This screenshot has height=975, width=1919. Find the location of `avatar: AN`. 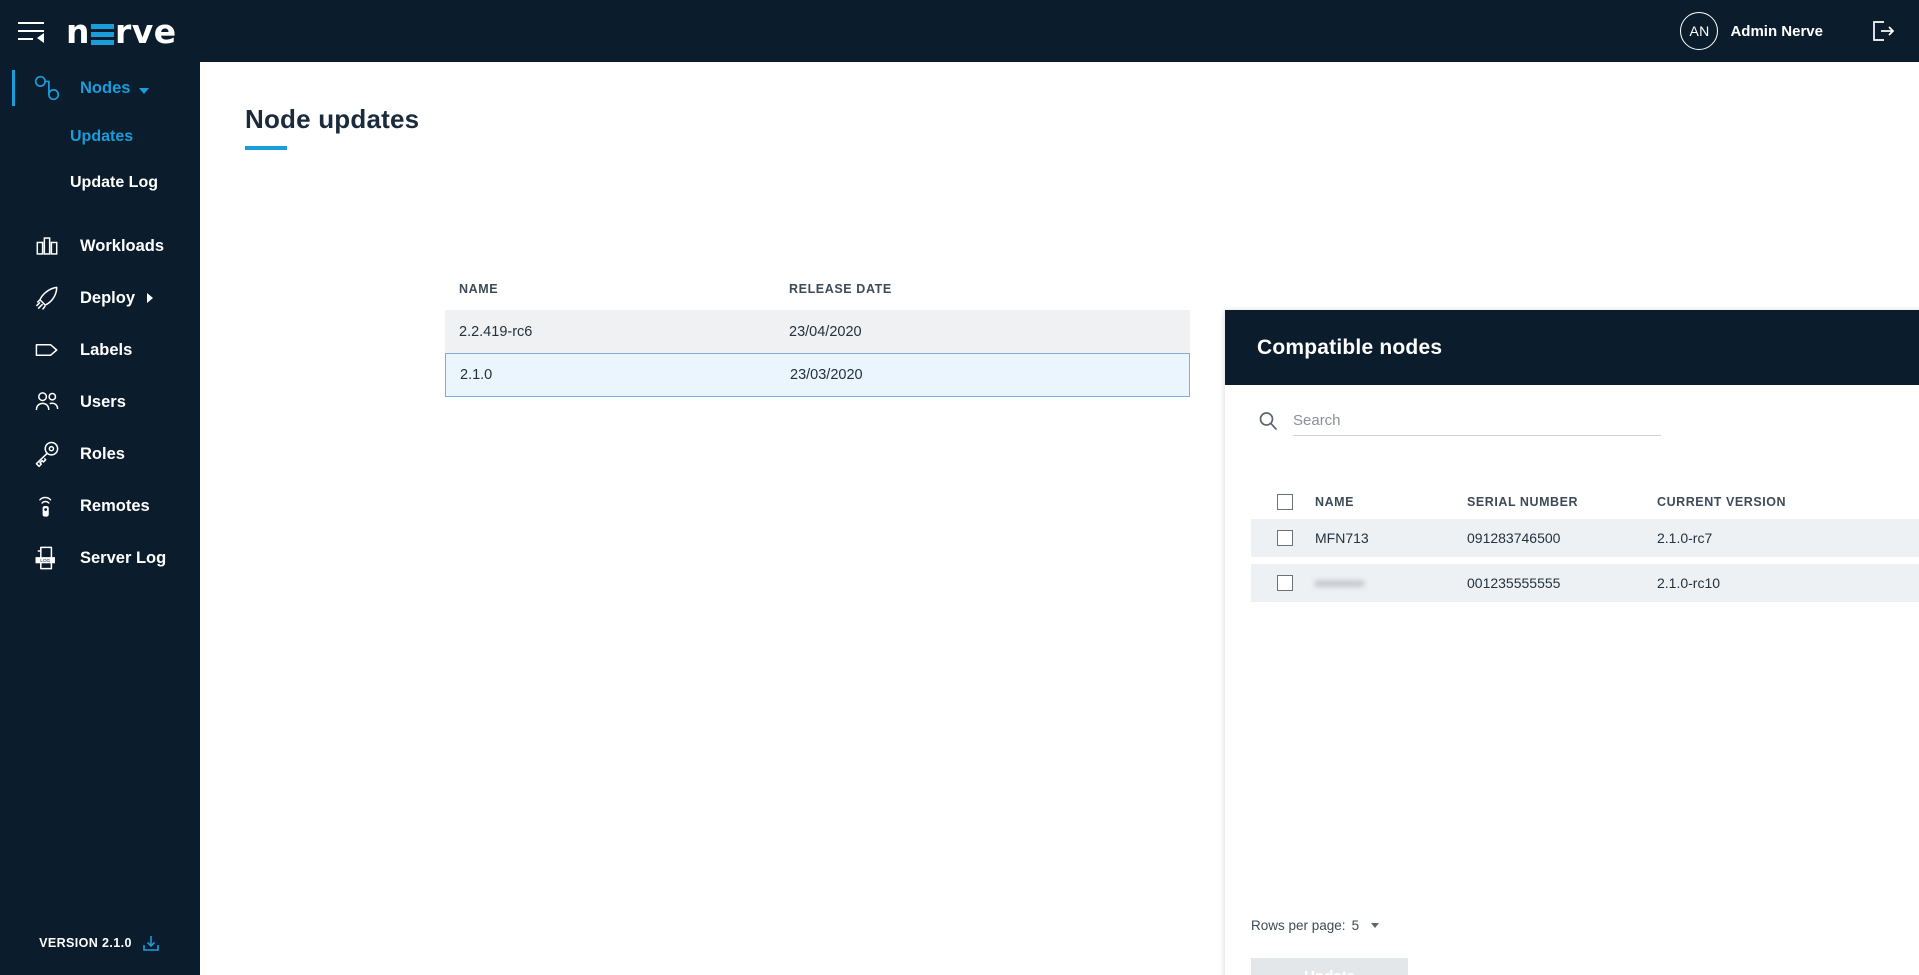

avatar: AN is located at coordinates (1699, 31).